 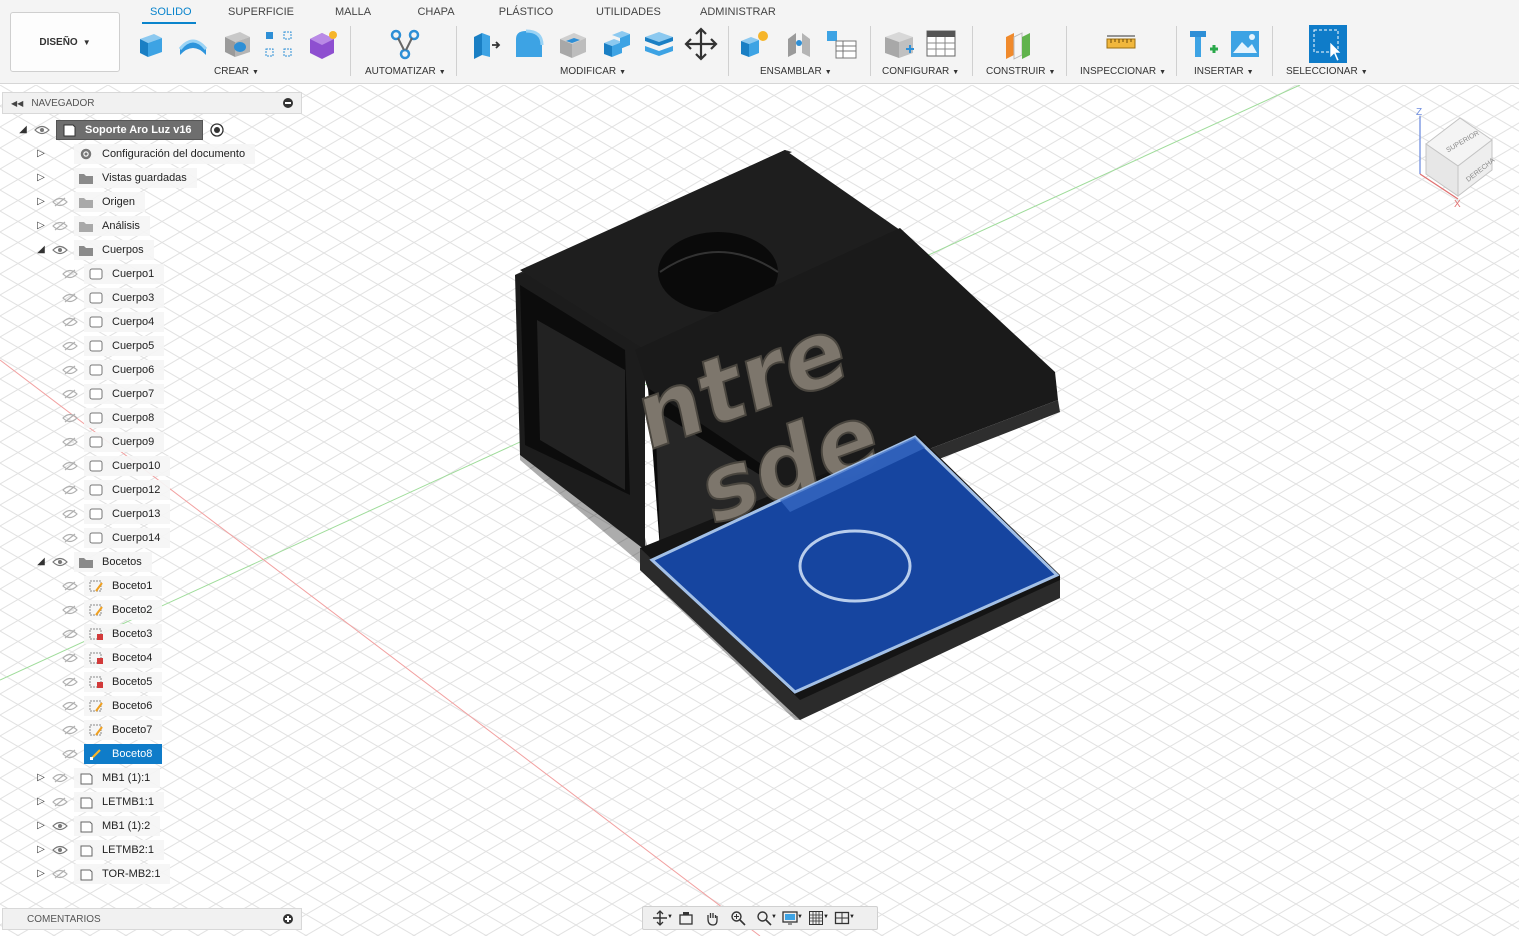 I want to click on collapse-panel-icon: ◀◀, so click(x=17, y=103).